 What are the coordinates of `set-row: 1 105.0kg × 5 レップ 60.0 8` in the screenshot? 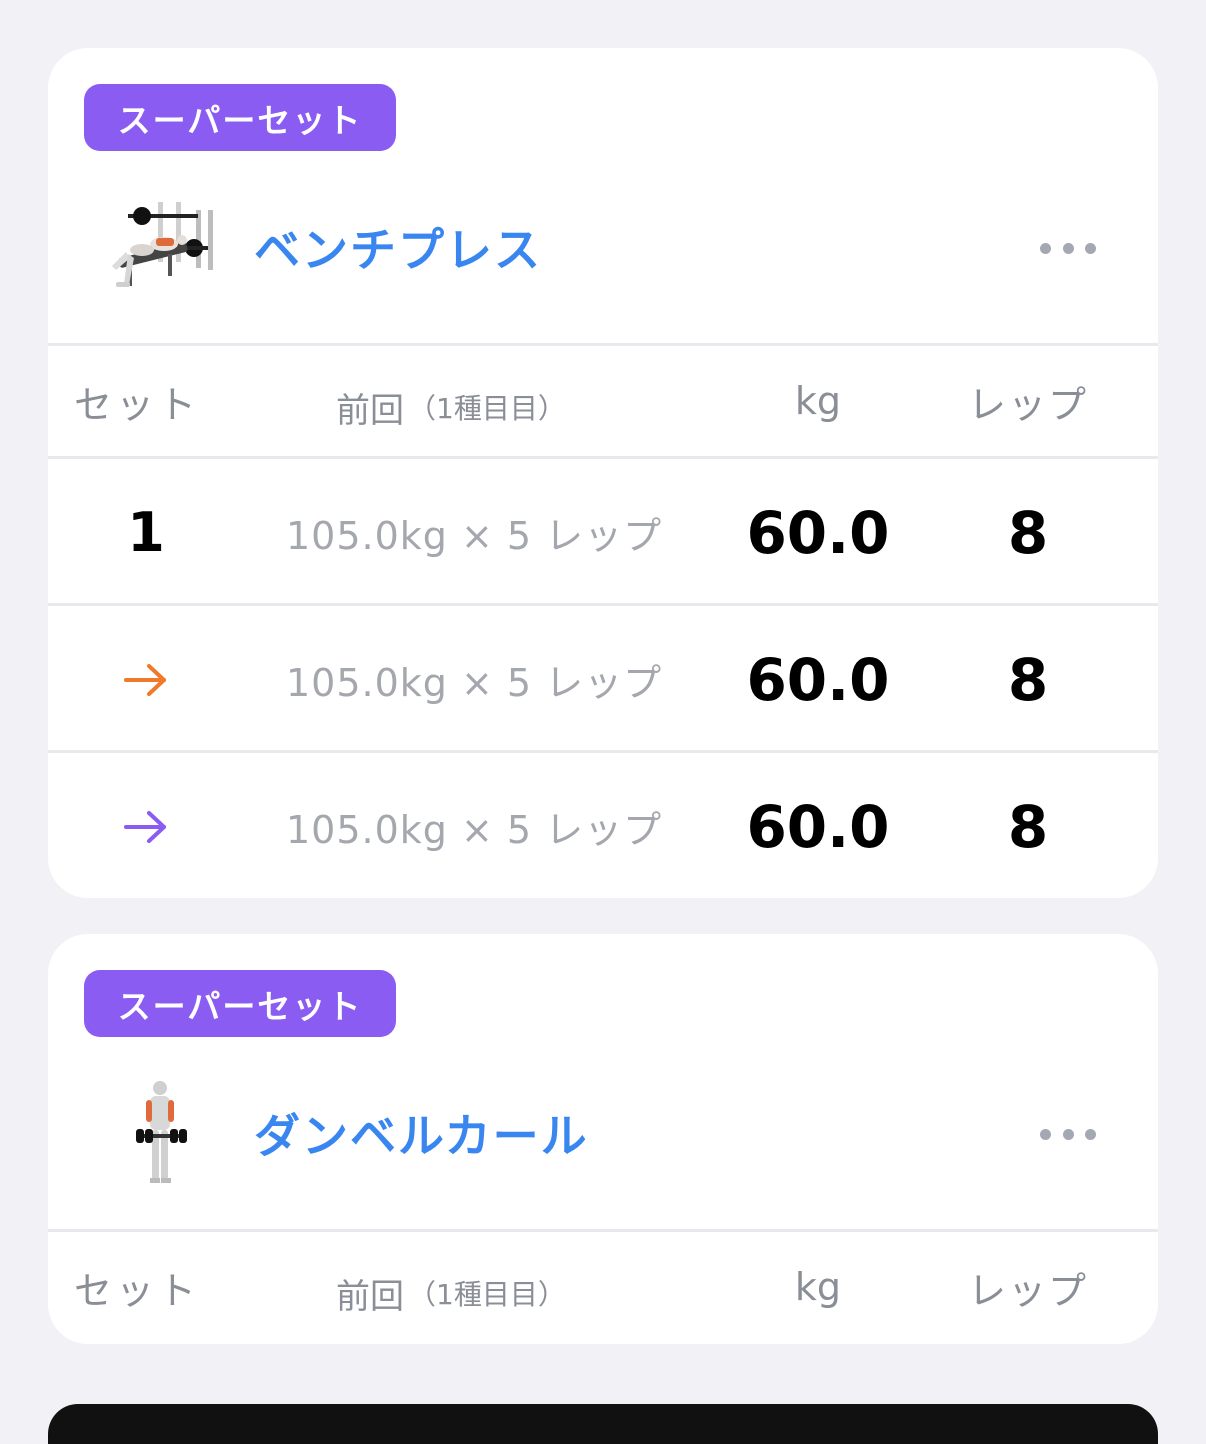 It's located at (603, 532).